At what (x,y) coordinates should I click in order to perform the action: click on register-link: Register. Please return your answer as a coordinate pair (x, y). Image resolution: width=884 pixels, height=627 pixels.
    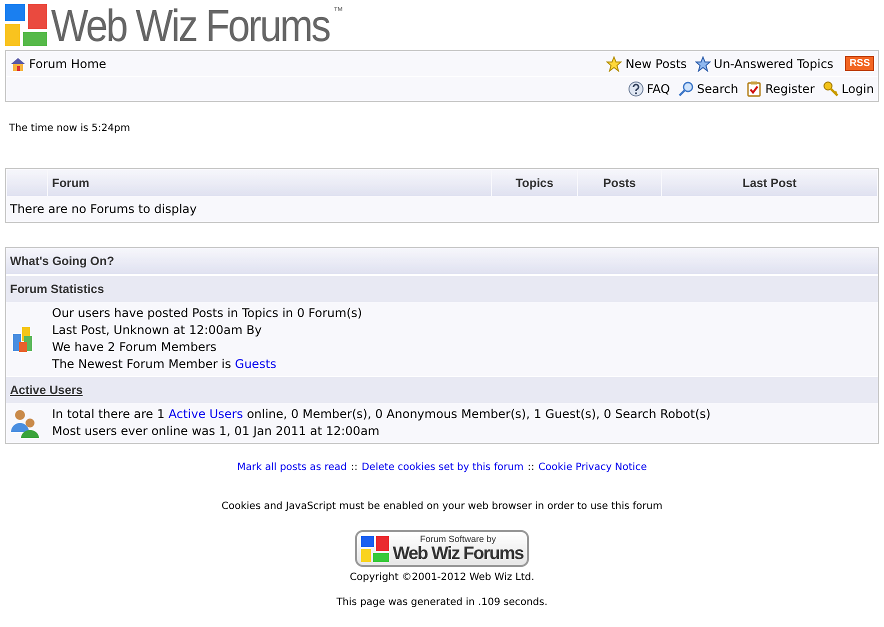
    Looking at the image, I should click on (780, 89).